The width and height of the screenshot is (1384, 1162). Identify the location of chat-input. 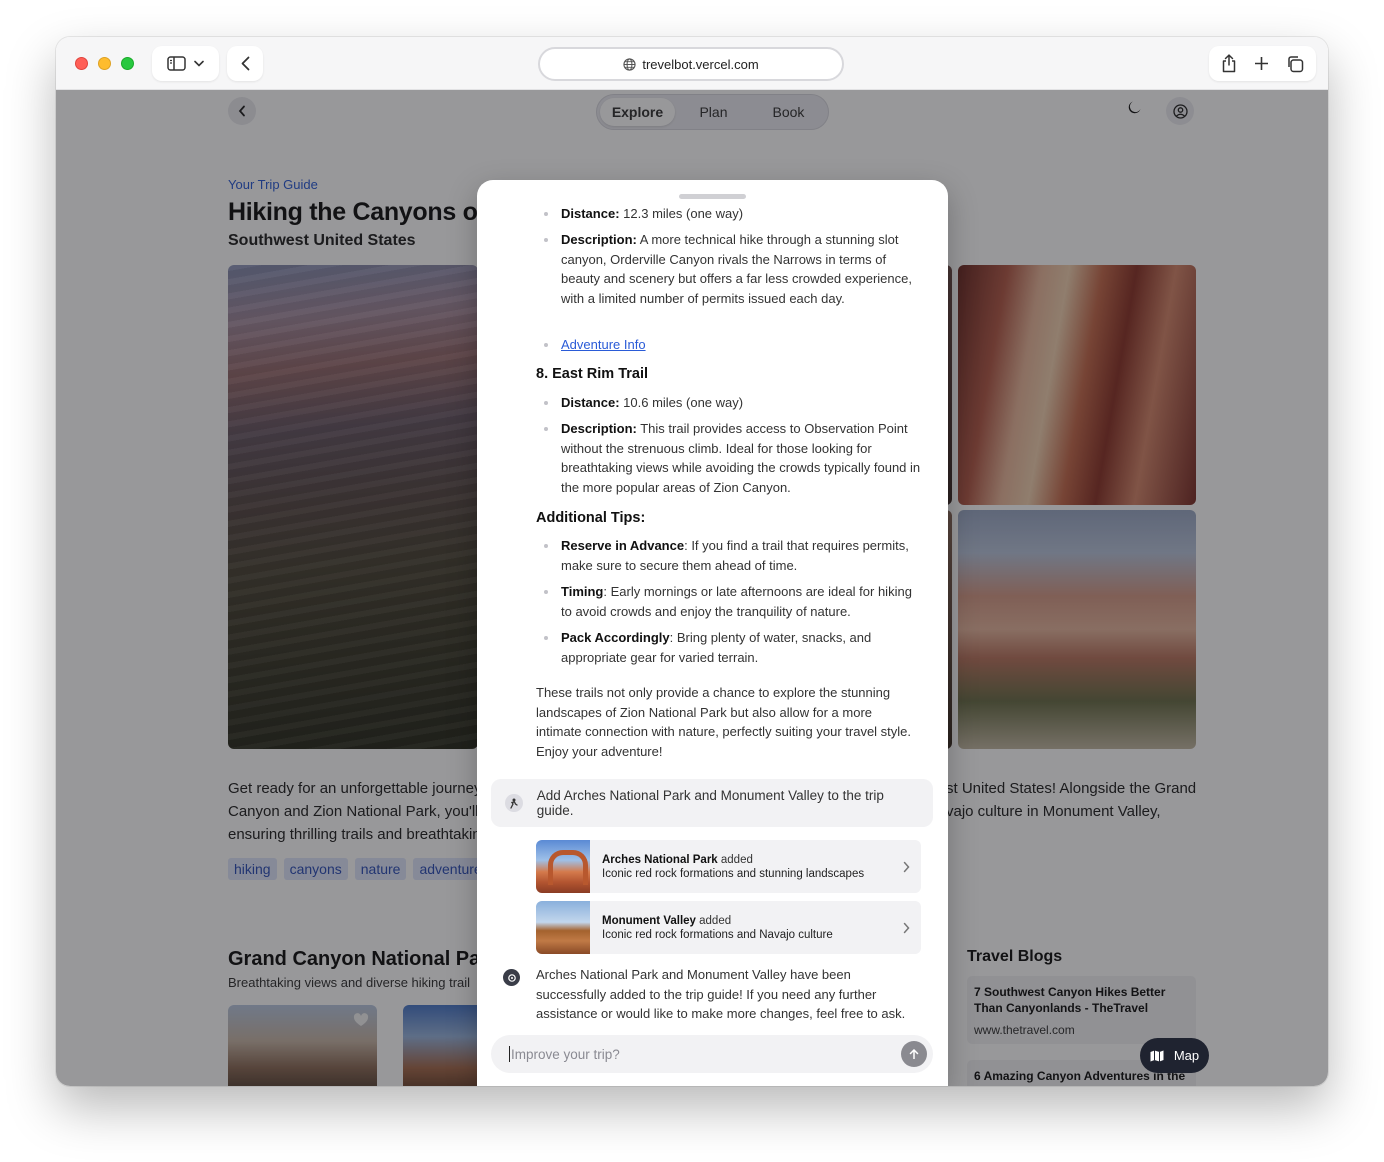
(706, 1054).